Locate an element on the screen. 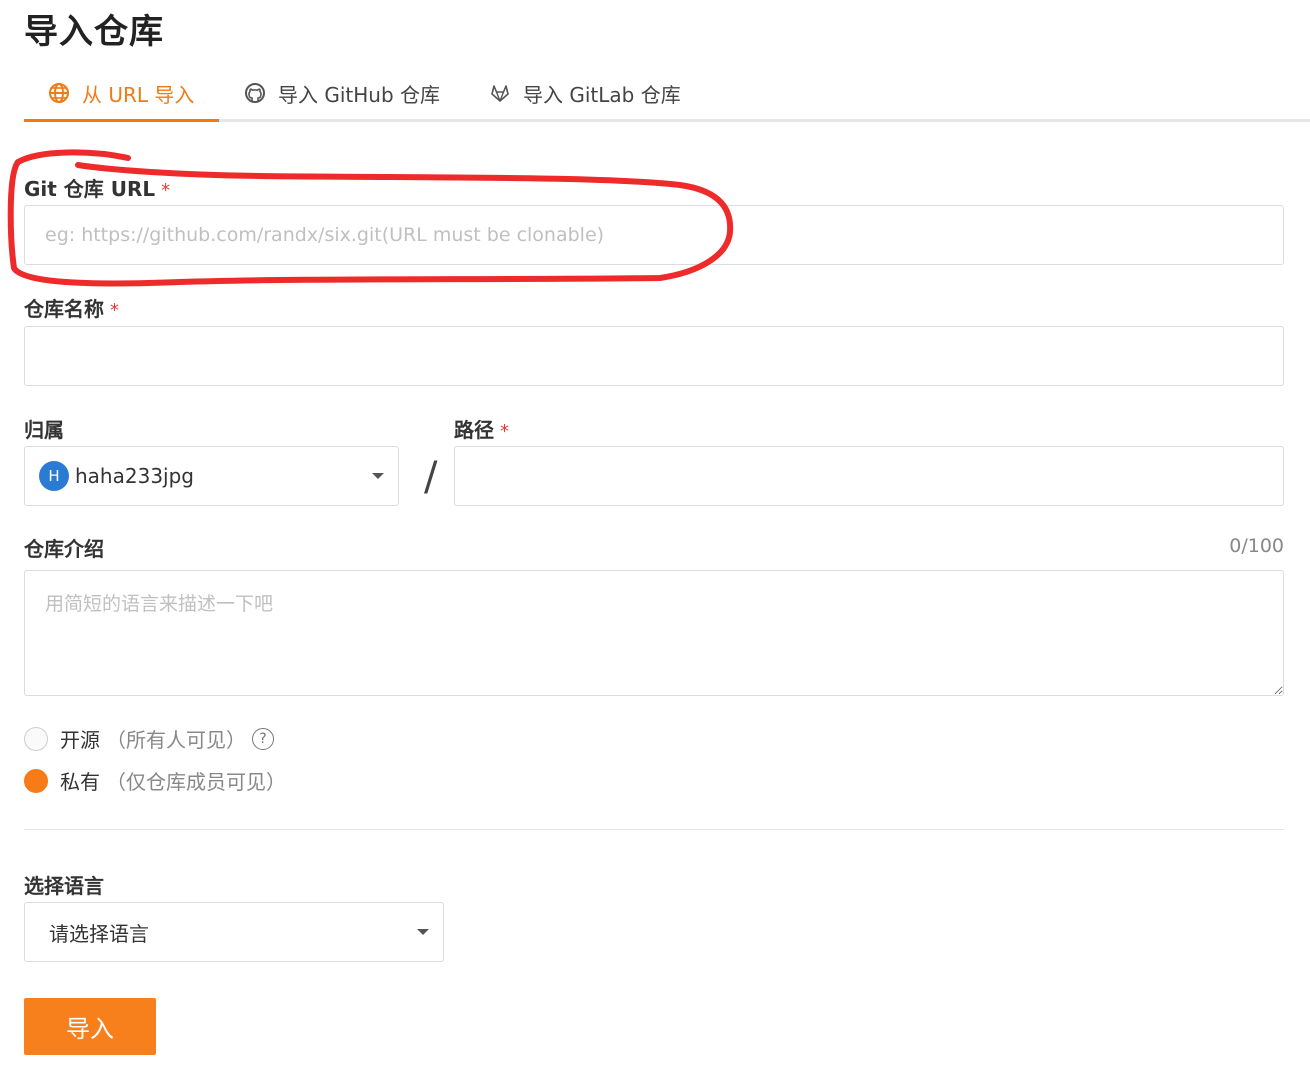  gitlab-icon is located at coordinates (500, 93).